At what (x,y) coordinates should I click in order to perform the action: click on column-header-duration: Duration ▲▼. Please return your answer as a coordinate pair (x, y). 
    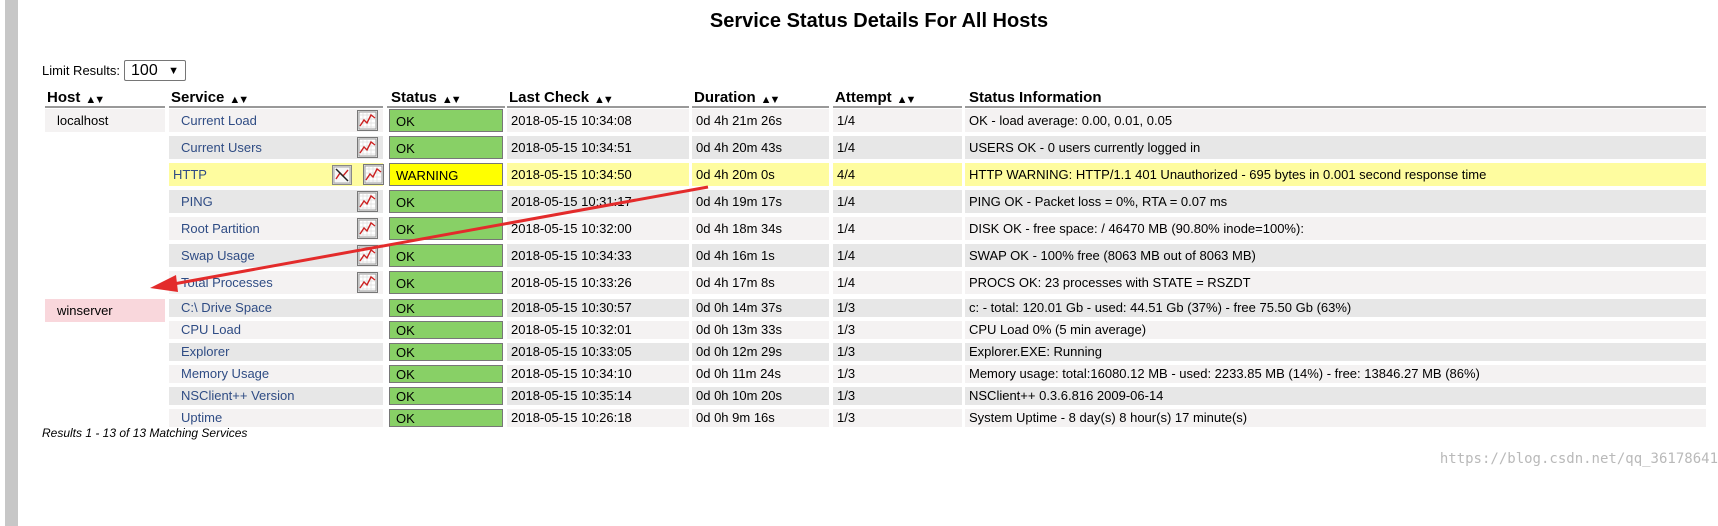
    Looking at the image, I should click on (737, 96).